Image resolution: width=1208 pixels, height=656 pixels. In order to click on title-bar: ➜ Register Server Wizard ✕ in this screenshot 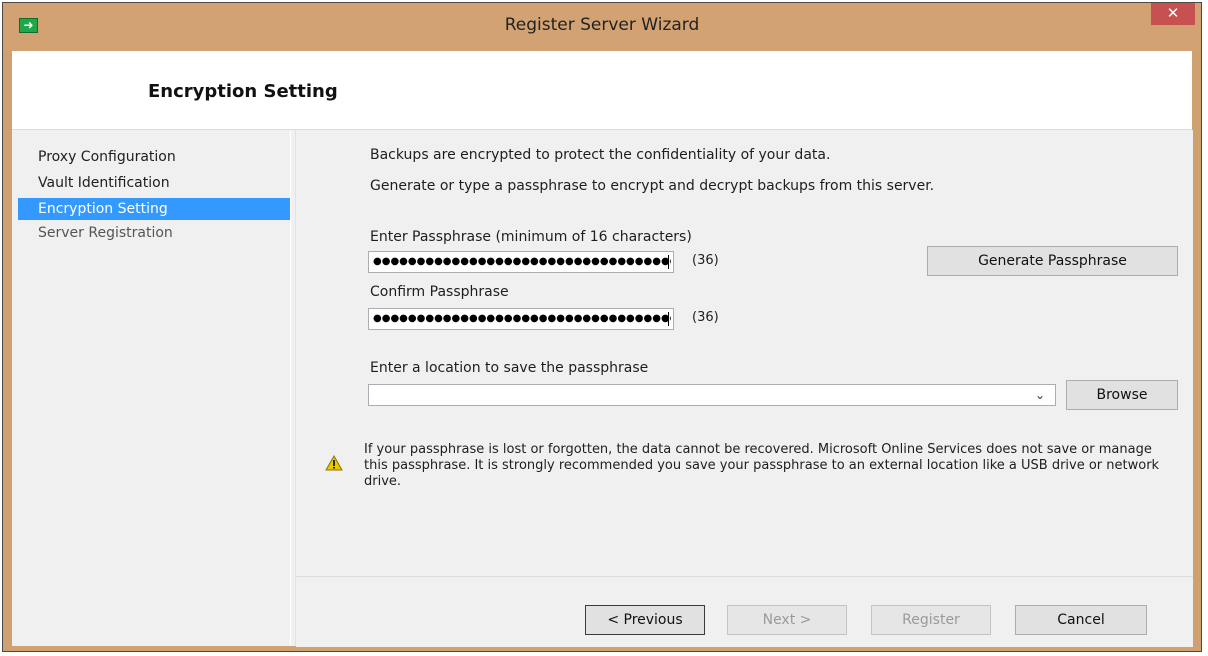, I will do `click(602, 27)`.